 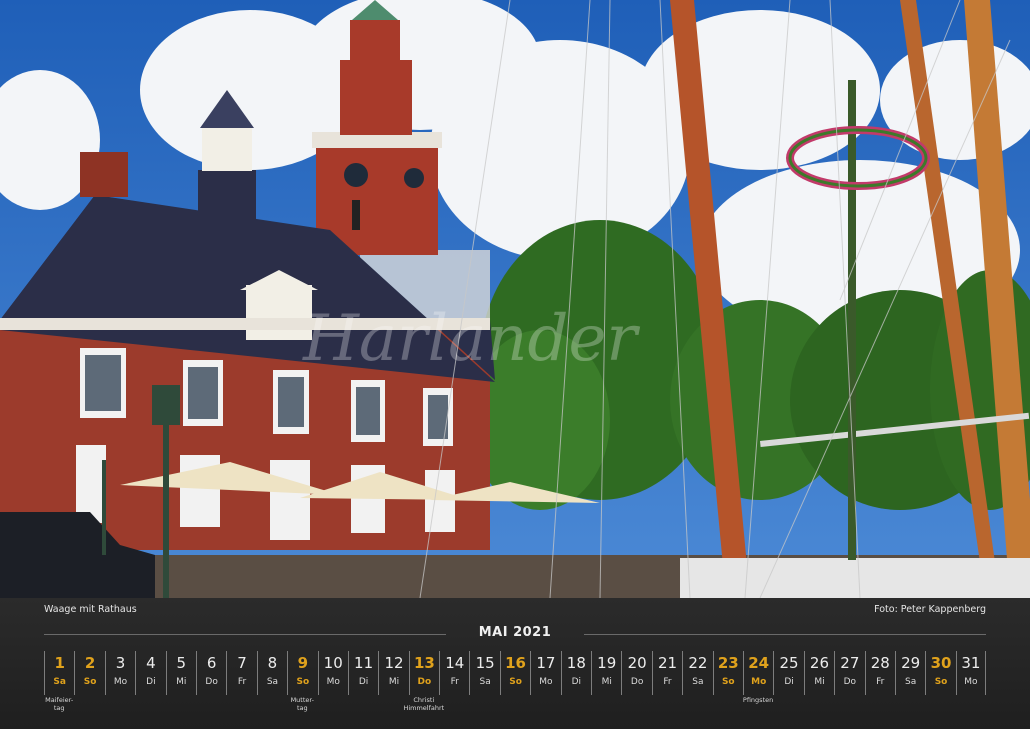 What do you see at coordinates (909, 673) in the screenshot?
I see `day-cell: 29 Sa` at bounding box center [909, 673].